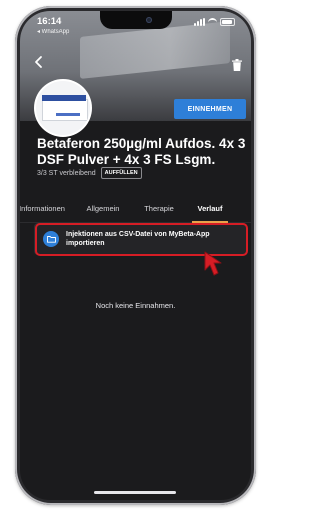  I want to click on front-camera, so click(149, 20).